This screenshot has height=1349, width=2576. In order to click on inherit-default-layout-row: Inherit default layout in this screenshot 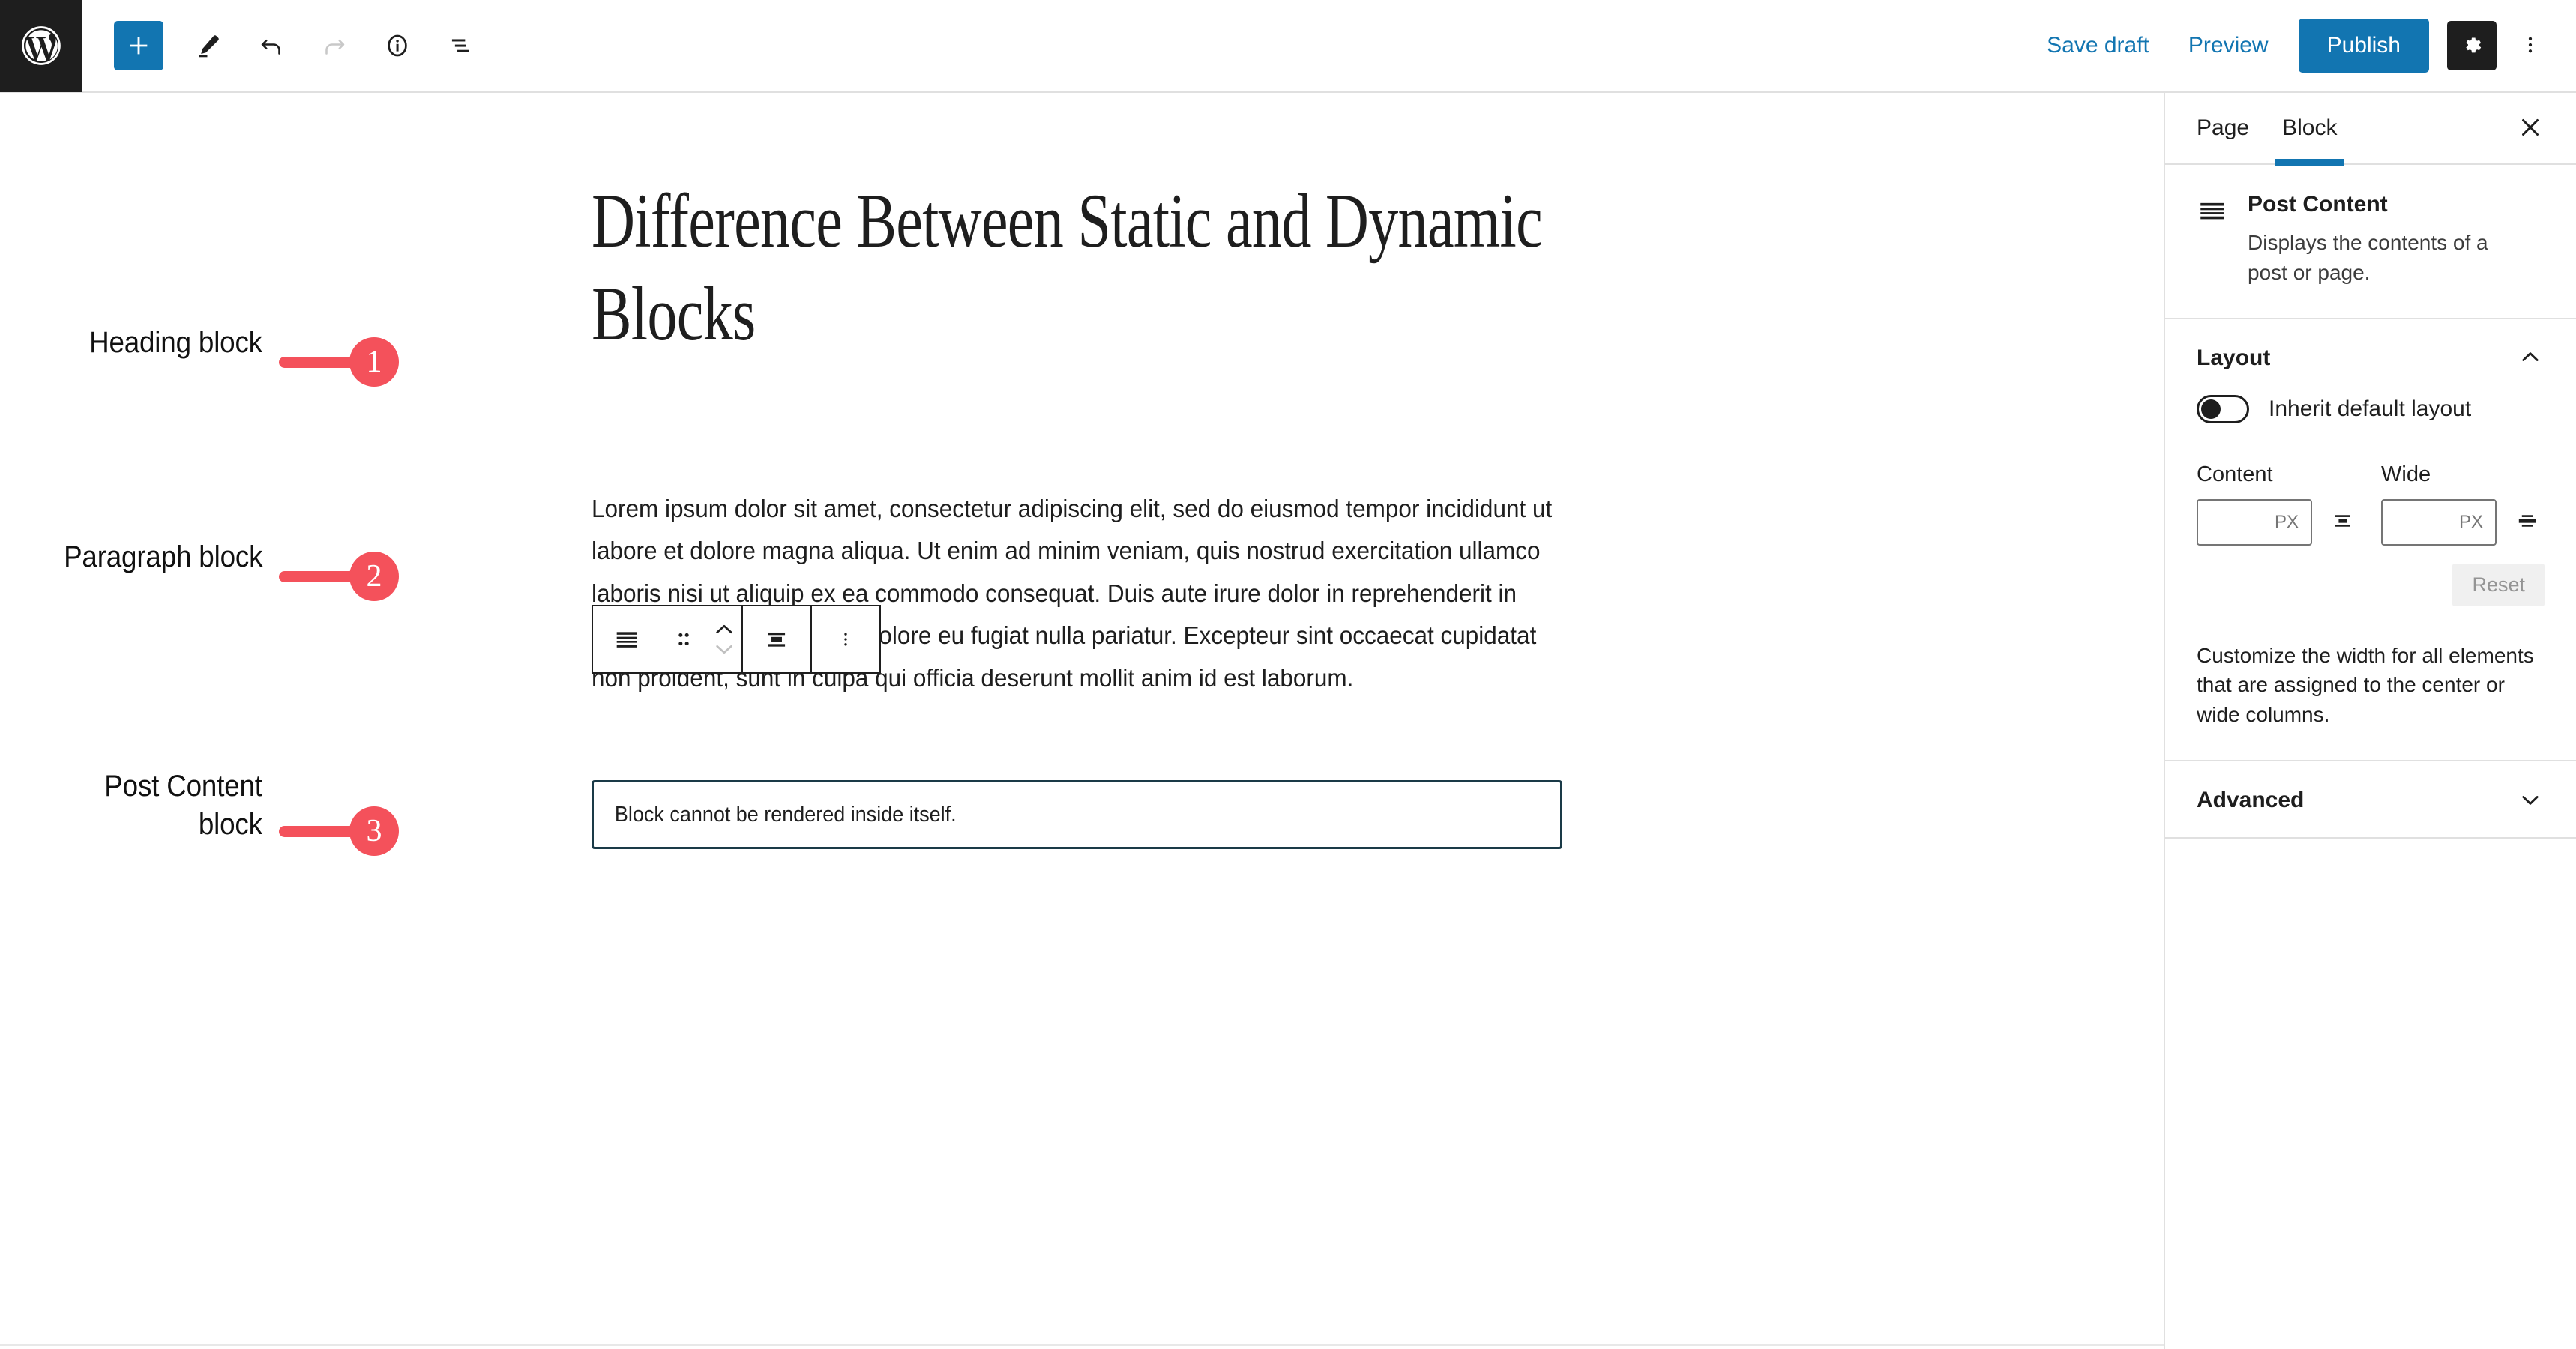, I will do `click(2371, 408)`.